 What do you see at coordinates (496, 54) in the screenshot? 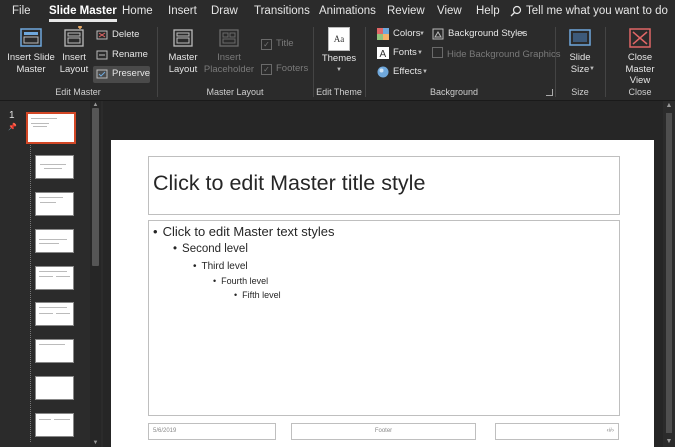
I see `hide-background-graphics-checkbox: Hide Background Graphics` at bounding box center [496, 54].